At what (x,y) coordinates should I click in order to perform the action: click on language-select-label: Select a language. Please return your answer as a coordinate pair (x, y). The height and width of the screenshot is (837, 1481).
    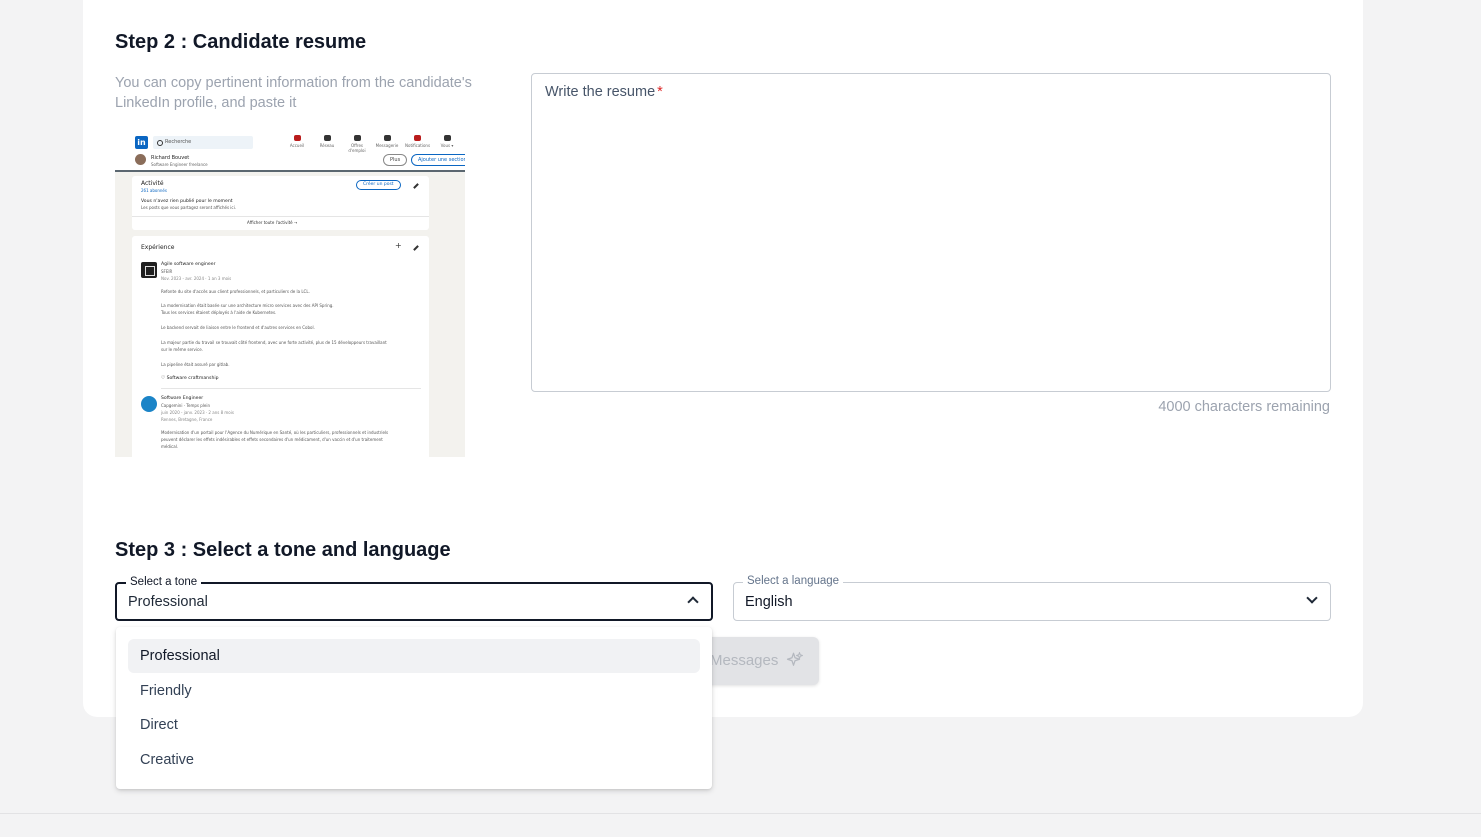
    Looking at the image, I should click on (793, 581).